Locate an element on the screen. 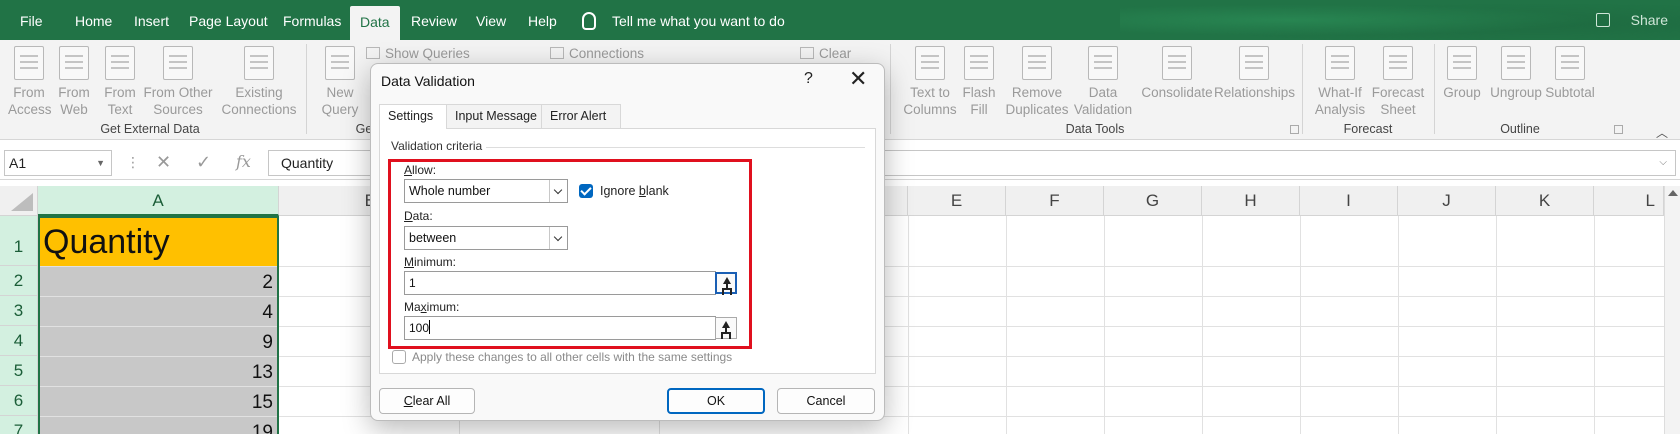  ungroup-icon is located at coordinates (1516, 63).